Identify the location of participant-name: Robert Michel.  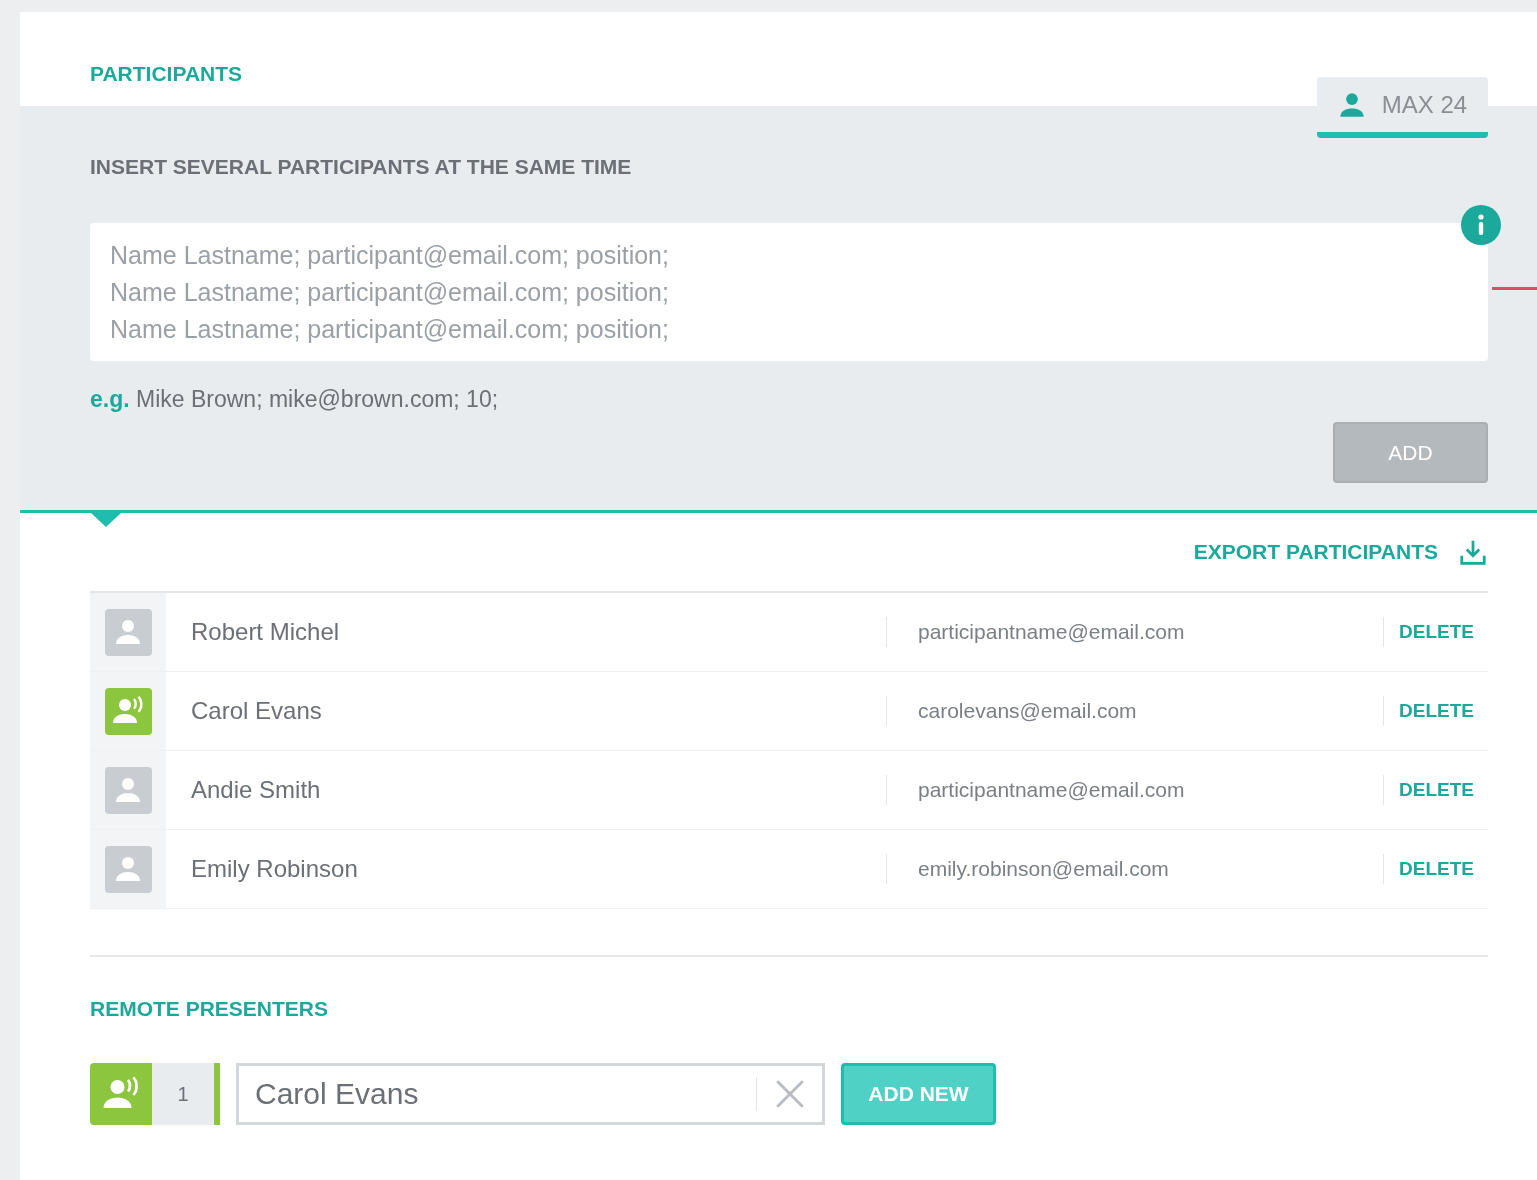
(266, 632).